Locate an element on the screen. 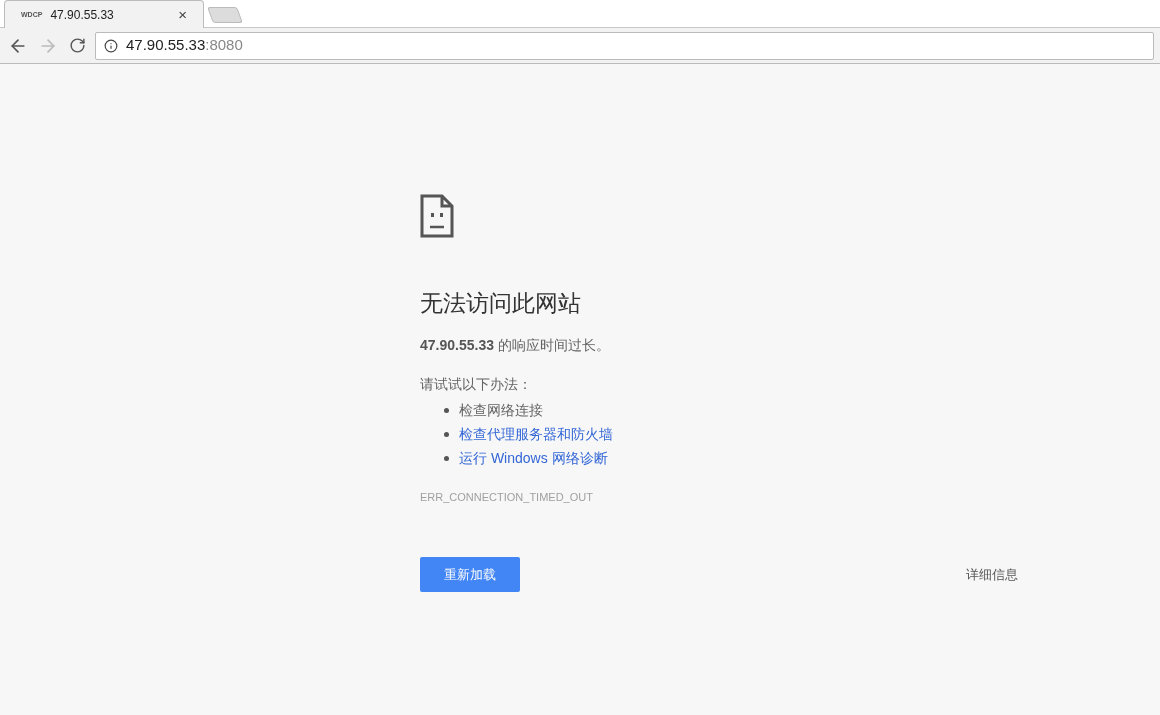  sad-page-icon is located at coordinates (437, 216).